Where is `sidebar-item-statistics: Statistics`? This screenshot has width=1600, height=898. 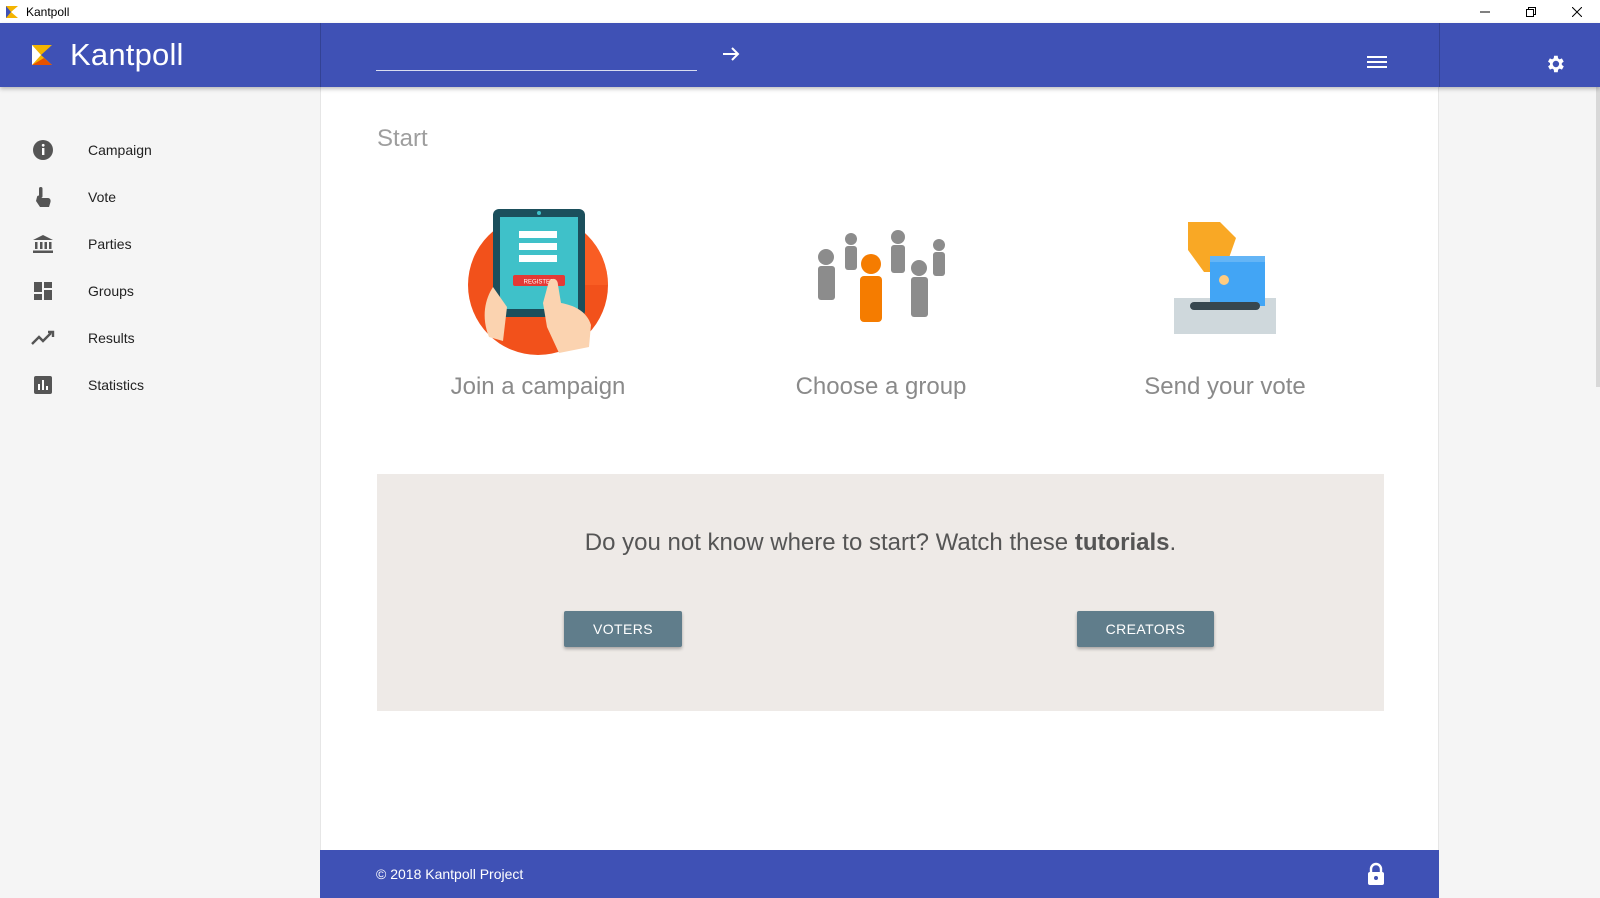
sidebar-item-statistics: Statistics is located at coordinates (160, 385).